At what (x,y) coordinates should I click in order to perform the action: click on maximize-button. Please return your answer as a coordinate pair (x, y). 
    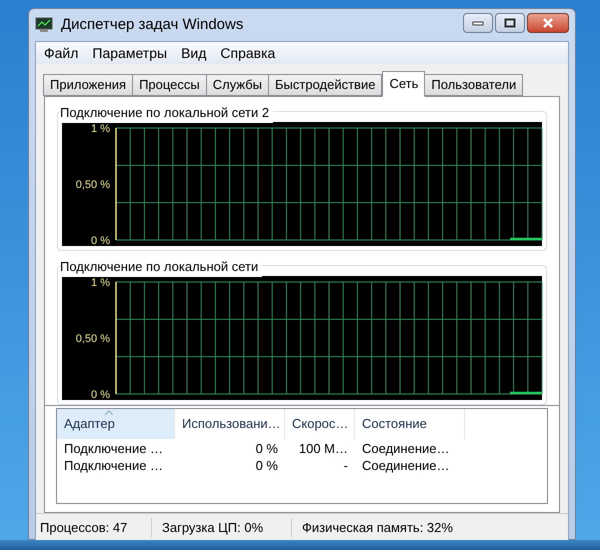
    Looking at the image, I should click on (510, 23).